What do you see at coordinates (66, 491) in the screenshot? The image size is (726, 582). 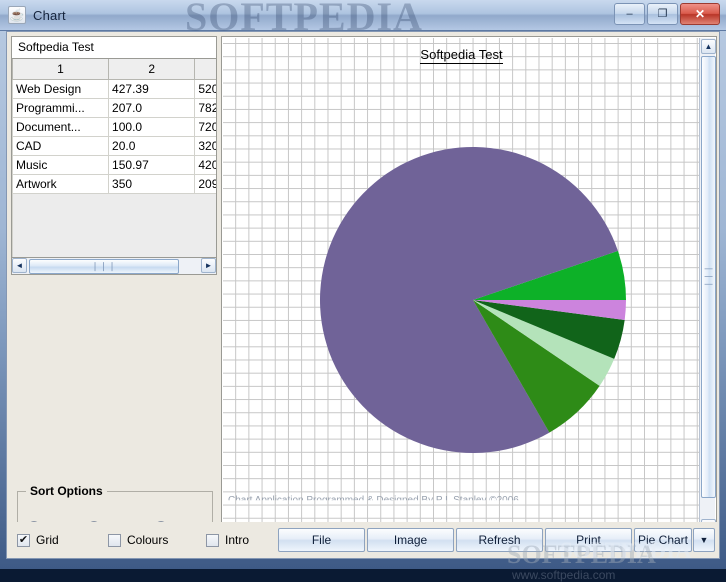 I see `sort-options-legend: Sort Options` at bounding box center [66, 491].